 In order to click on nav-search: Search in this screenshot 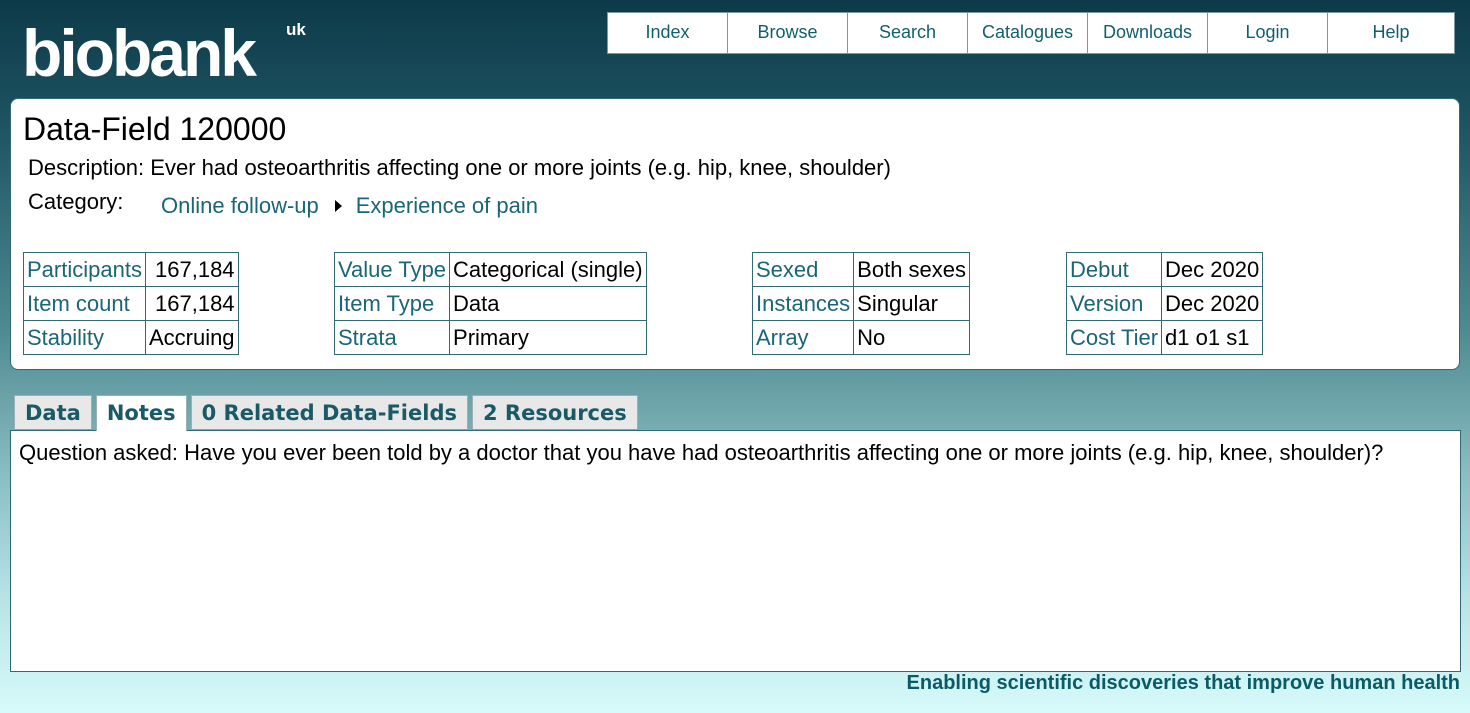, I will do `click(908, 33)`.